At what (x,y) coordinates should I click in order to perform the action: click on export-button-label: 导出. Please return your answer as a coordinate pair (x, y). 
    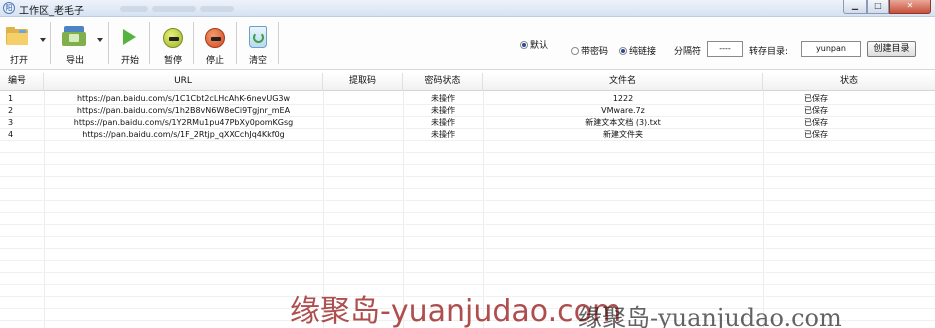
    Looking at the image, I should click on (74, 61).